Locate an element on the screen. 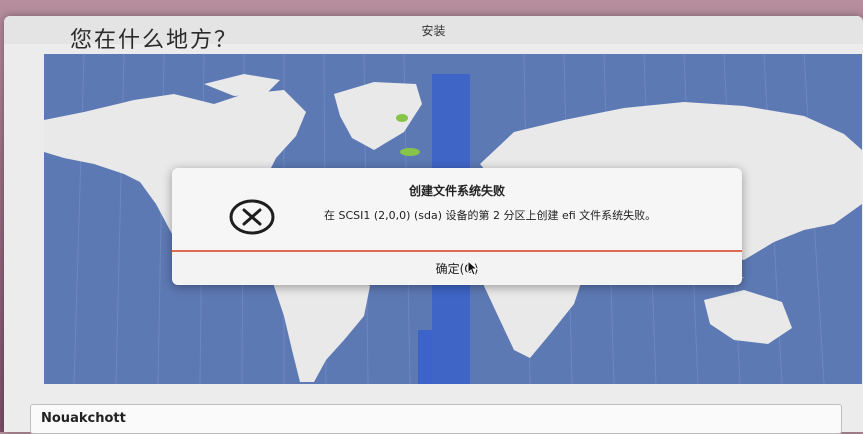 This screenshot has height=434, width=863. location-value: Nouakchott is located at coordinates (83, 418).